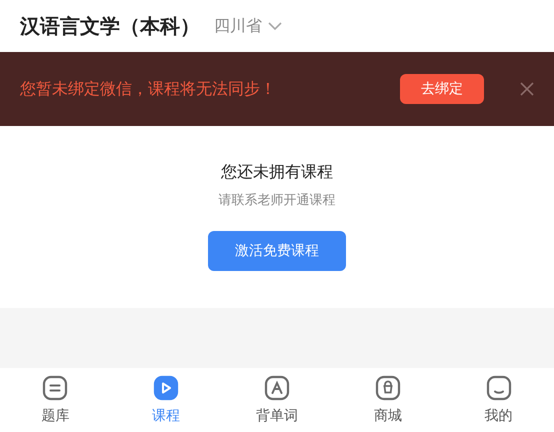  I want to click on play-icon, so click(166, 388).